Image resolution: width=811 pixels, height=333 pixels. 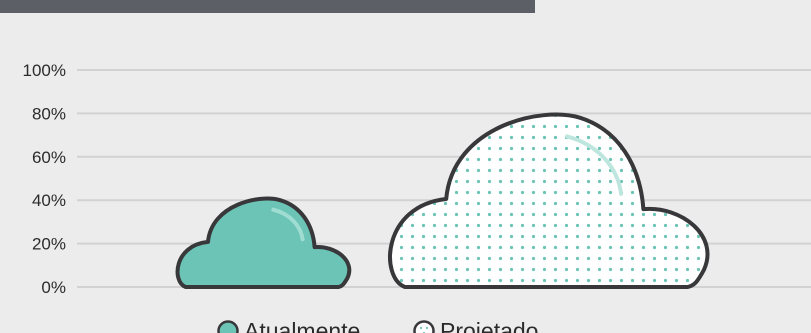 I want to click on legend: Atualmente Projetado, so click(x=377, y=325).